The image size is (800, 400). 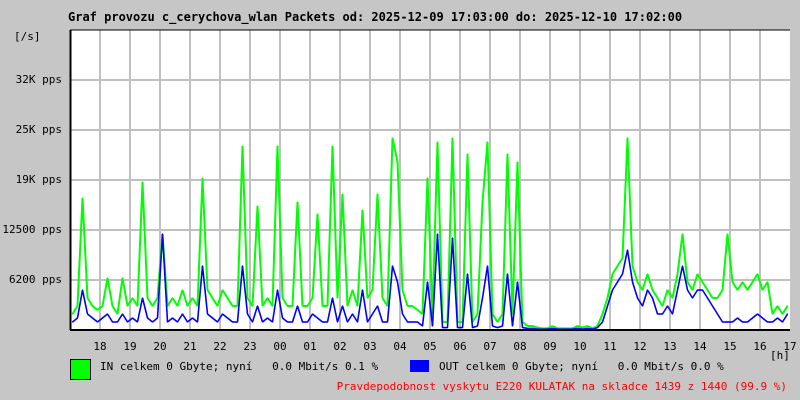 What do you see at coordinates (670, 346) in the screenshot?
I see `x-tick-label: 13` at bounding box center [670, 346].